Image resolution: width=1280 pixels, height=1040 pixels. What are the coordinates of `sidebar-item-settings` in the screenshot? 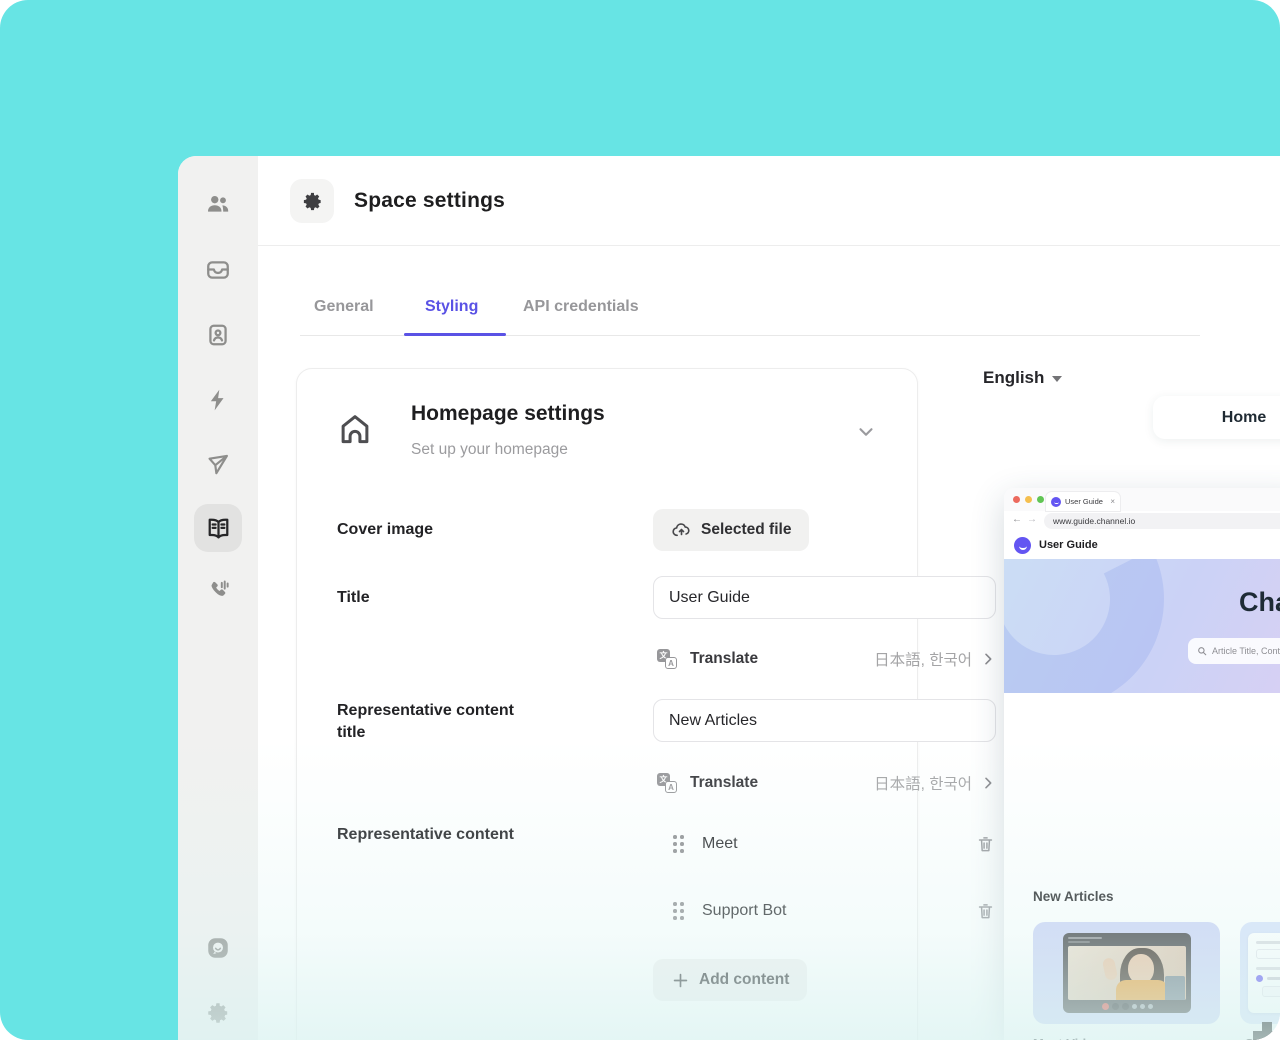 It's located at (218, 1013).